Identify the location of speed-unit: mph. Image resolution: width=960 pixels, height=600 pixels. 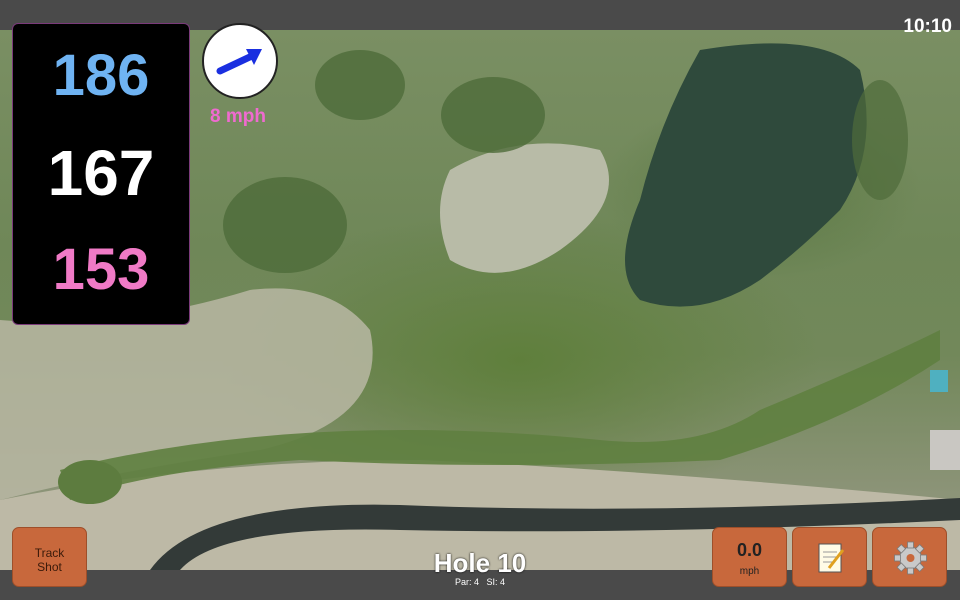
(749, 571).